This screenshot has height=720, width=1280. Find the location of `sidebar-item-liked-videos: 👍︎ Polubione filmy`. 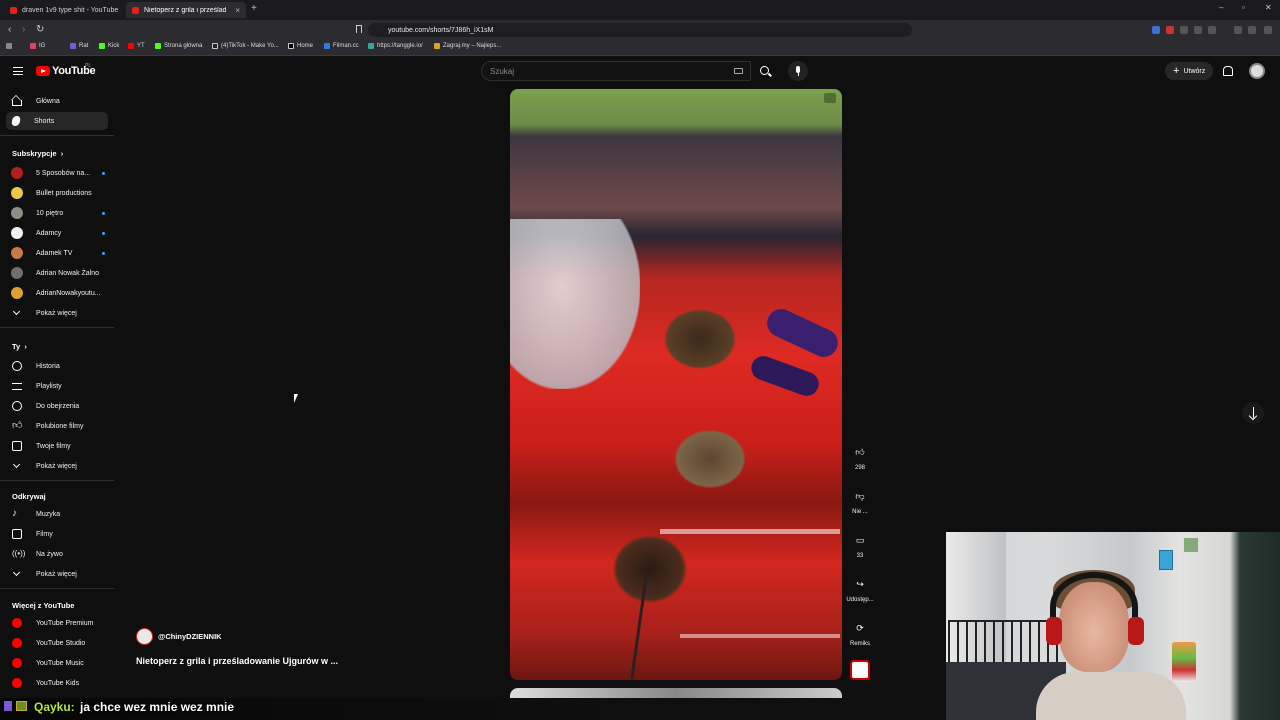

sidebar-item-liked-videos: 👍︎ Polubione filmy is located at coordinates (57, 426).